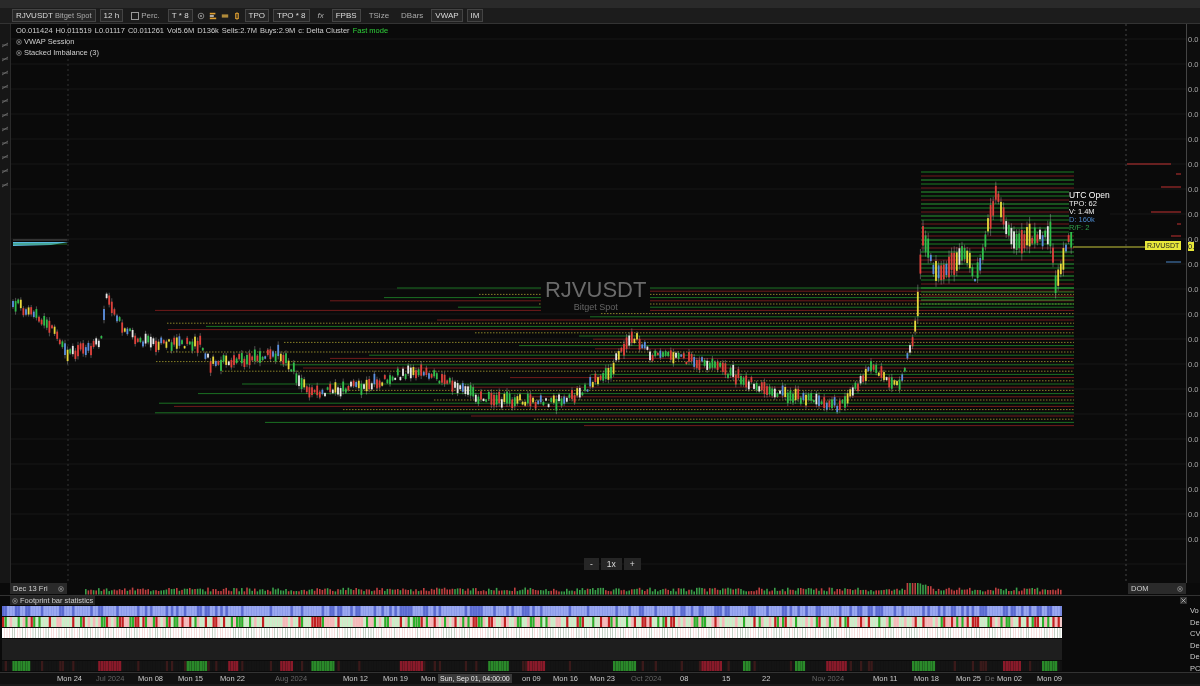 The width and height of the screenshot is (1200, 686). I want to click on session-stat: UTC Open, so click(1089, 195).